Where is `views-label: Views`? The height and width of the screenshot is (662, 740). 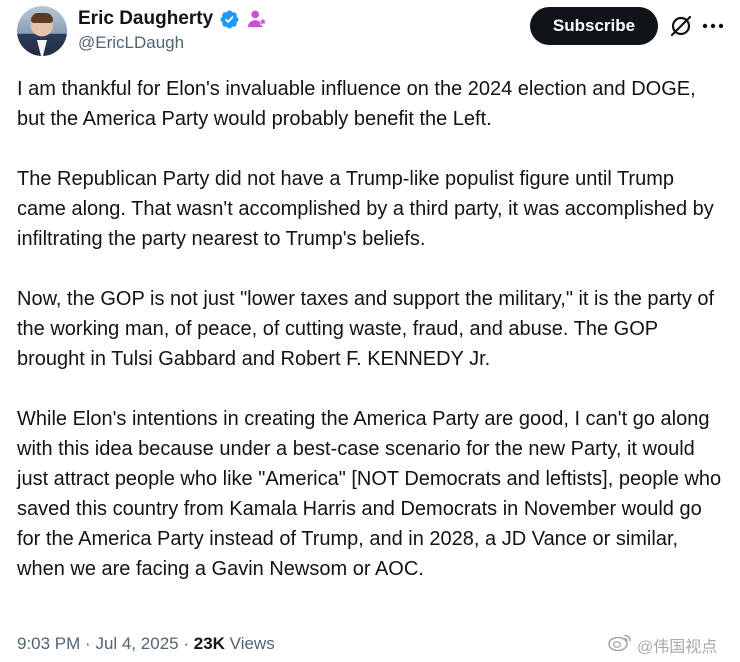
views-label: Views is located at coordinates (252, 643).